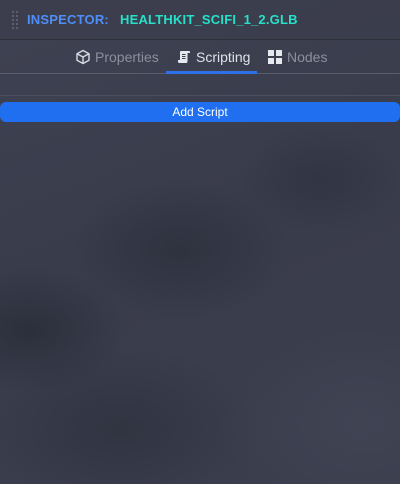  I want to click on tab-properties: Properties, so click(117, 57).